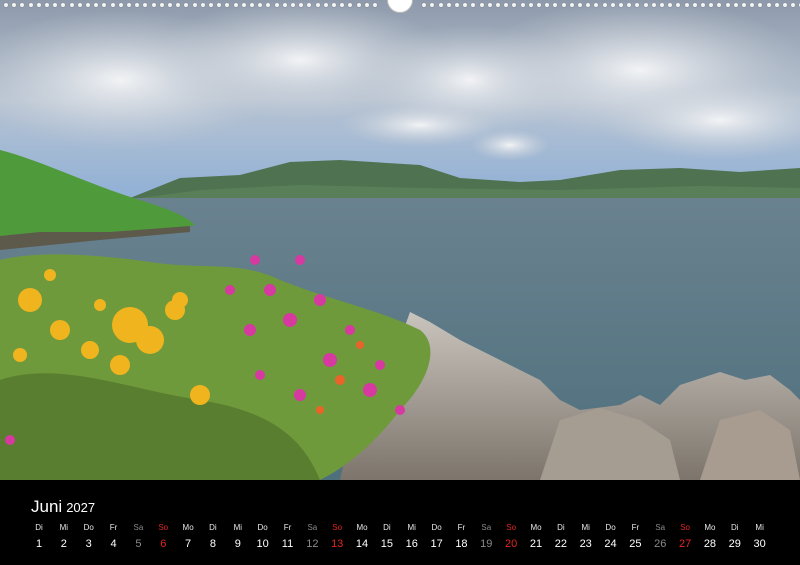 The width and height of the screenshot is (800, 565). I want to click on day-number: 19, so click(486, 544).